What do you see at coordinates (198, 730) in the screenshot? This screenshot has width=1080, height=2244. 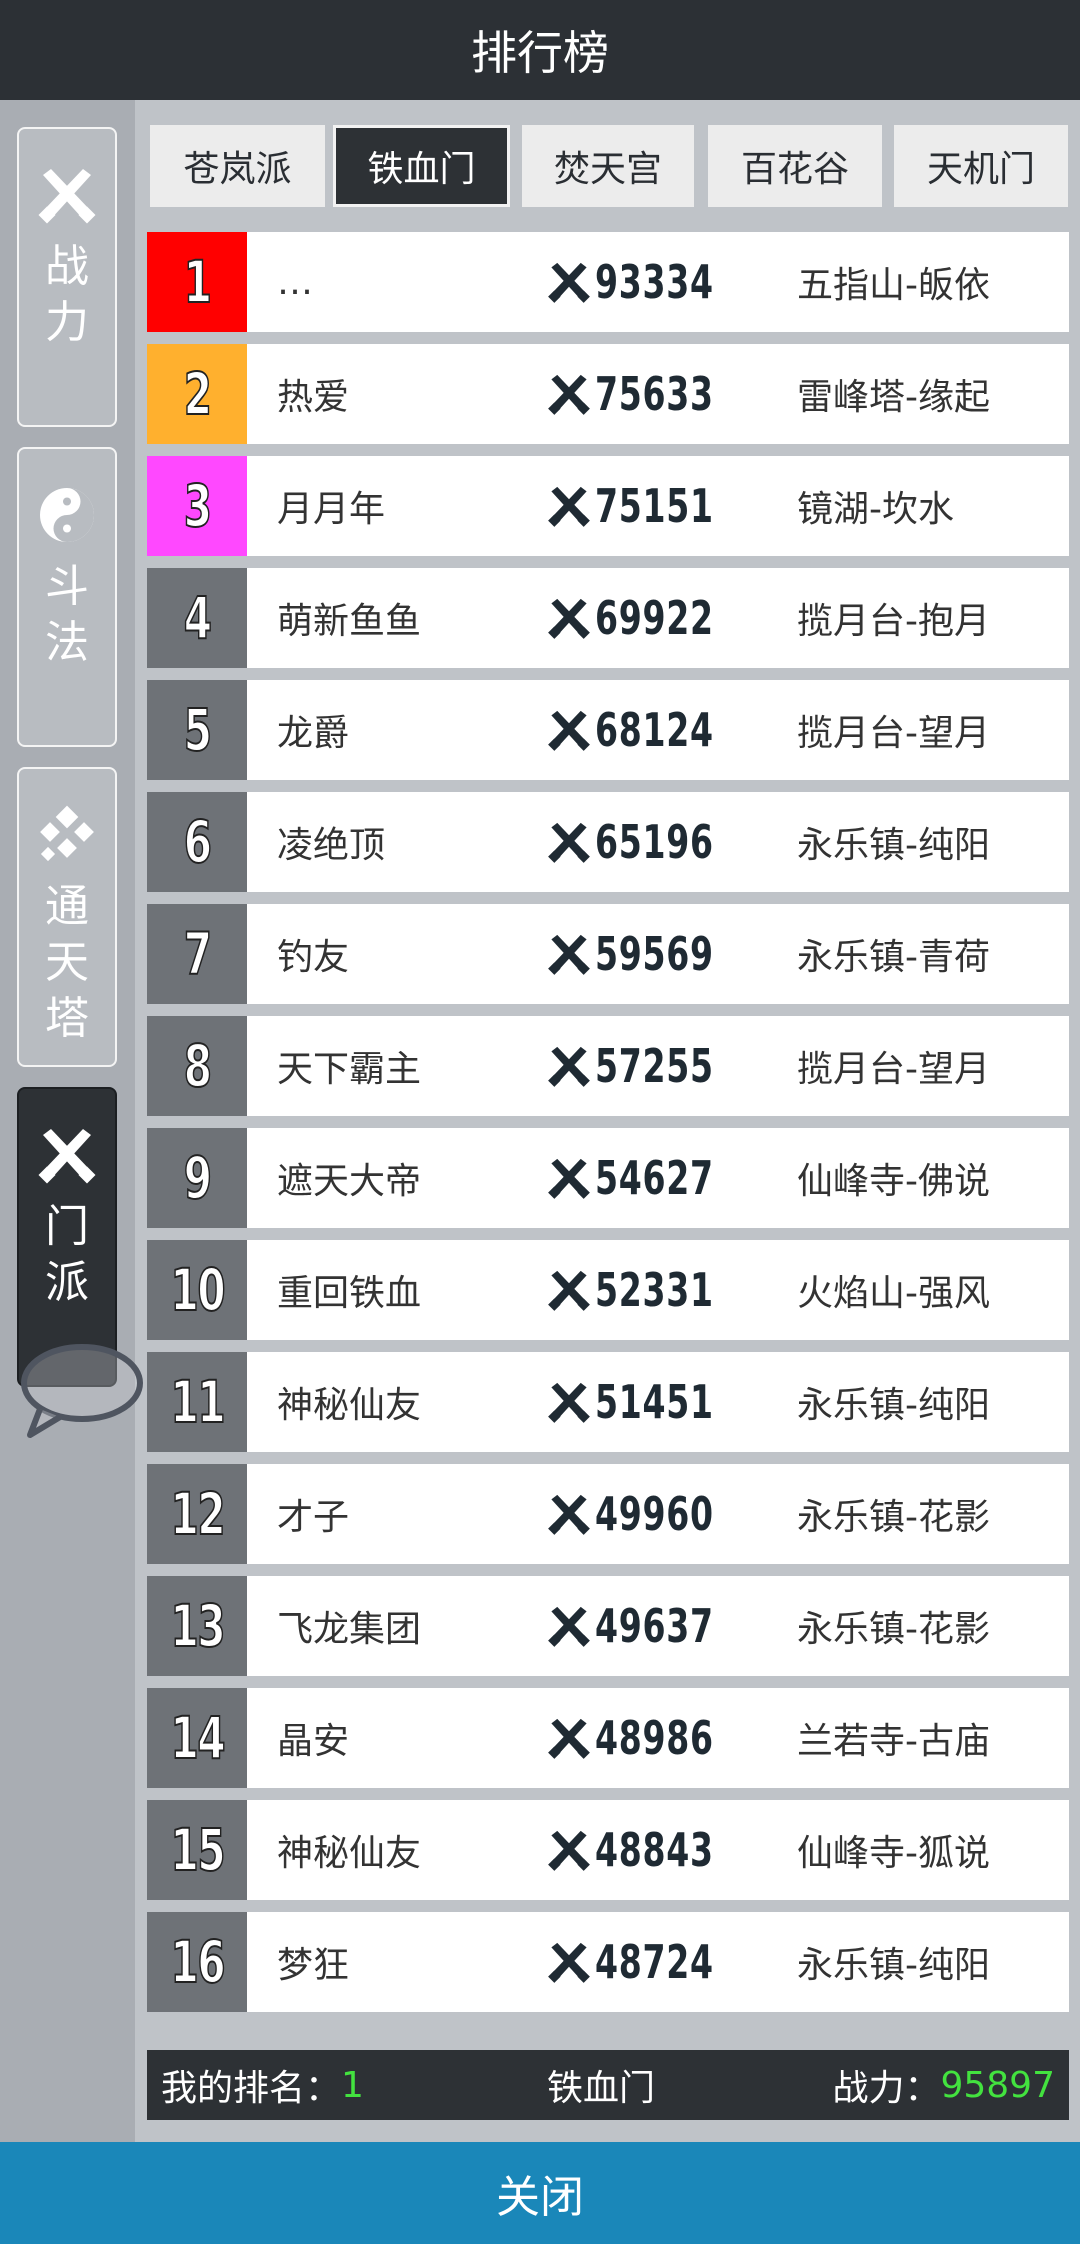 I see `rank-number: 5` at bounding box center [198, 730].